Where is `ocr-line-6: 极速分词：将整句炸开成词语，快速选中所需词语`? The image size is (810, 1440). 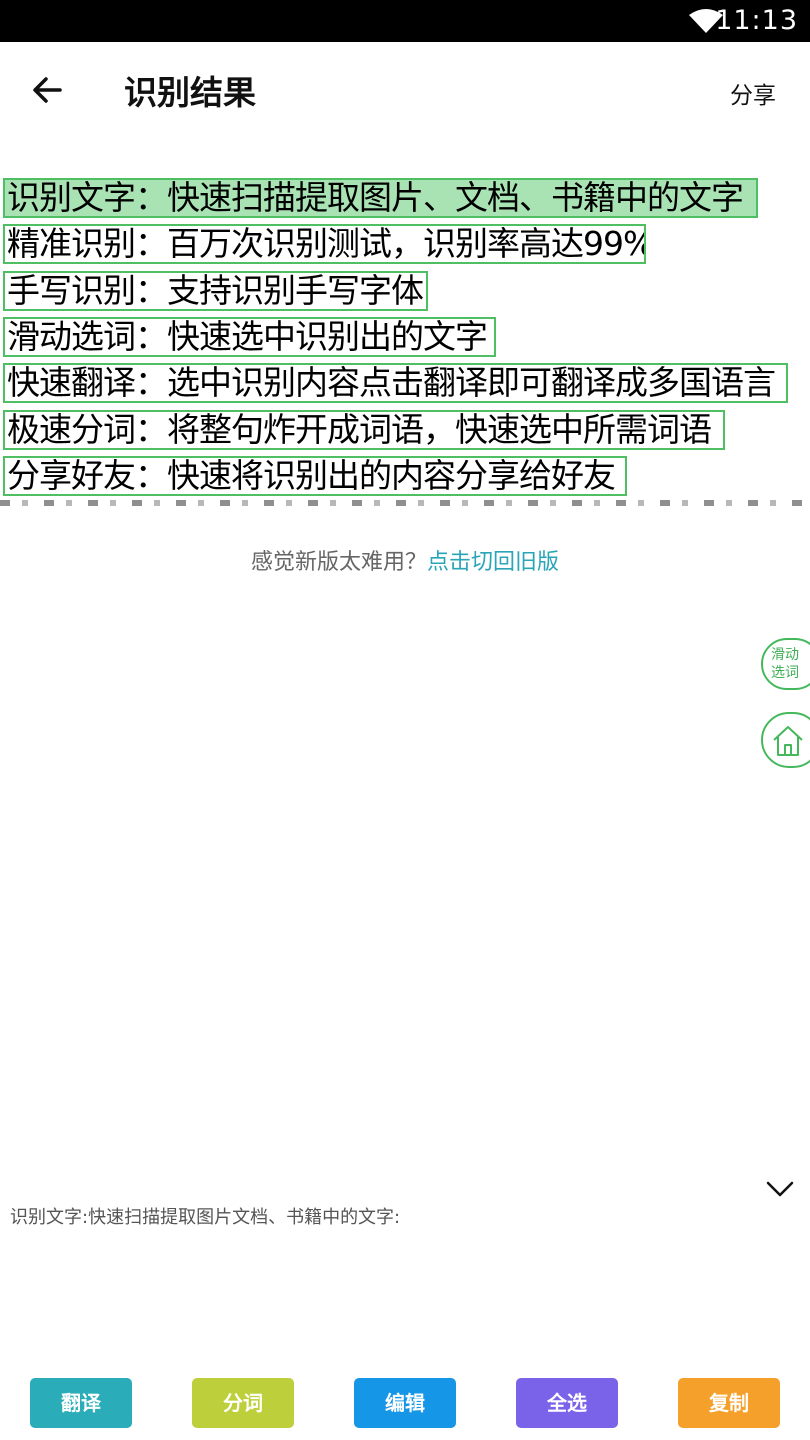
ocr-line-6: 极速分词：将整句炸开成词语，快速选中所需词语 is located at coordinates (364, 430).